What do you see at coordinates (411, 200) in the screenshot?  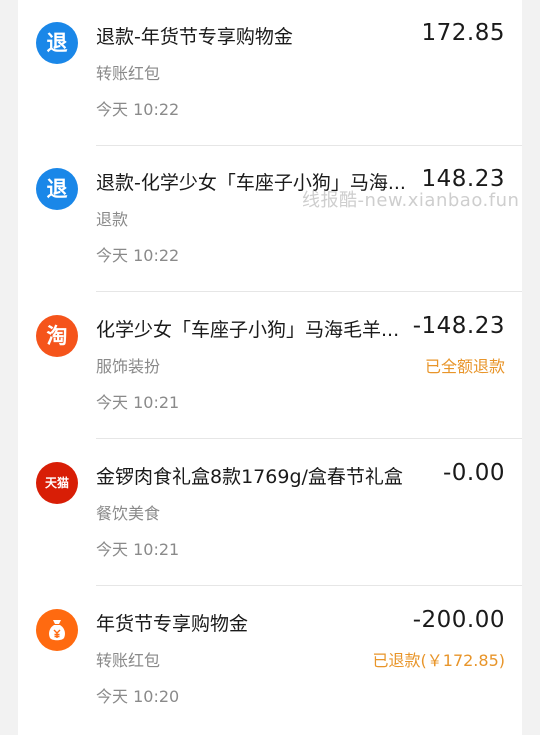 I see `watermark: 线报酷-new.xianbao.fun` at bounding box center [411, 200].